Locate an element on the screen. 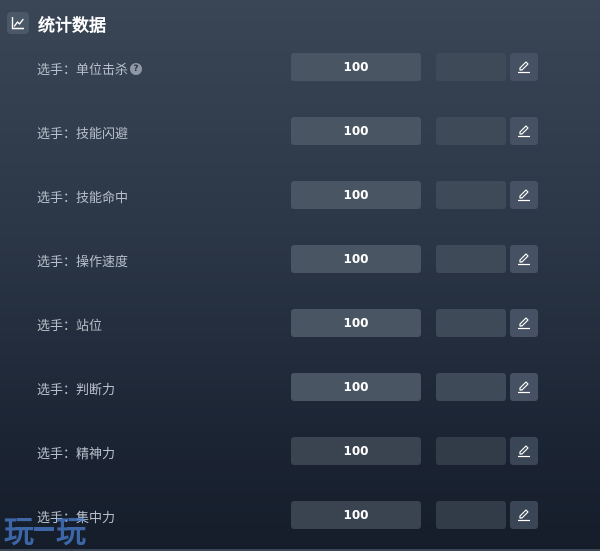 The width and height of the screenshot is (600, 551). stat-row-positioning: 选手：站位 100 is located at coordinates (300, 324).